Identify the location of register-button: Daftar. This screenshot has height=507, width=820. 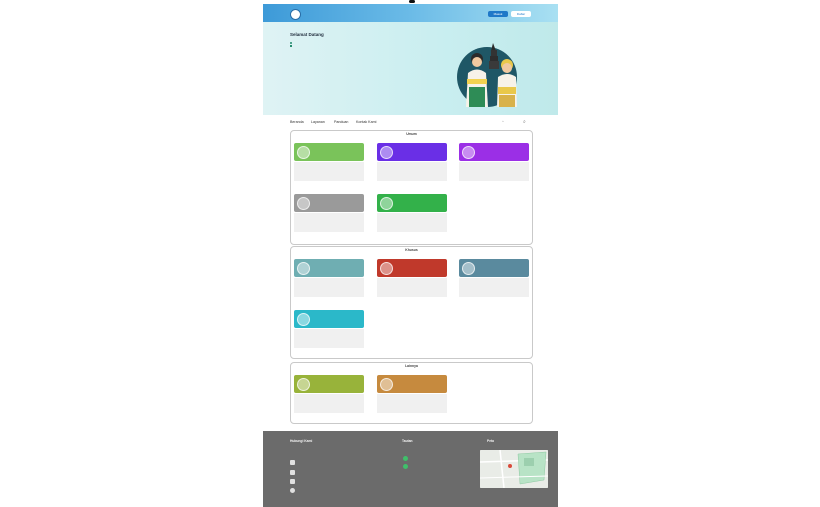
(521, 14).